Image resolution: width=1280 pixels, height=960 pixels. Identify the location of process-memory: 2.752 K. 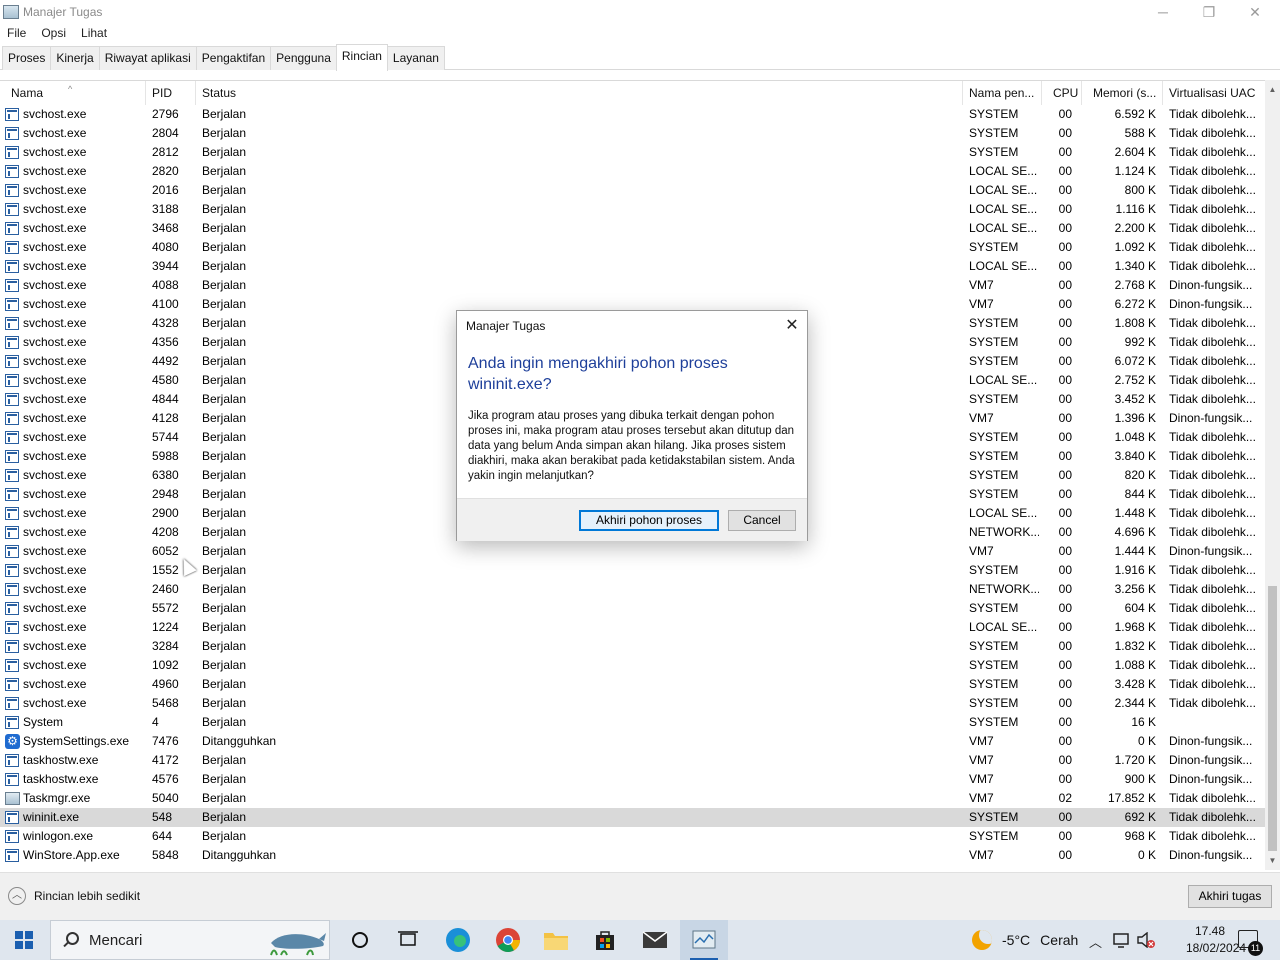
(1135, 380).